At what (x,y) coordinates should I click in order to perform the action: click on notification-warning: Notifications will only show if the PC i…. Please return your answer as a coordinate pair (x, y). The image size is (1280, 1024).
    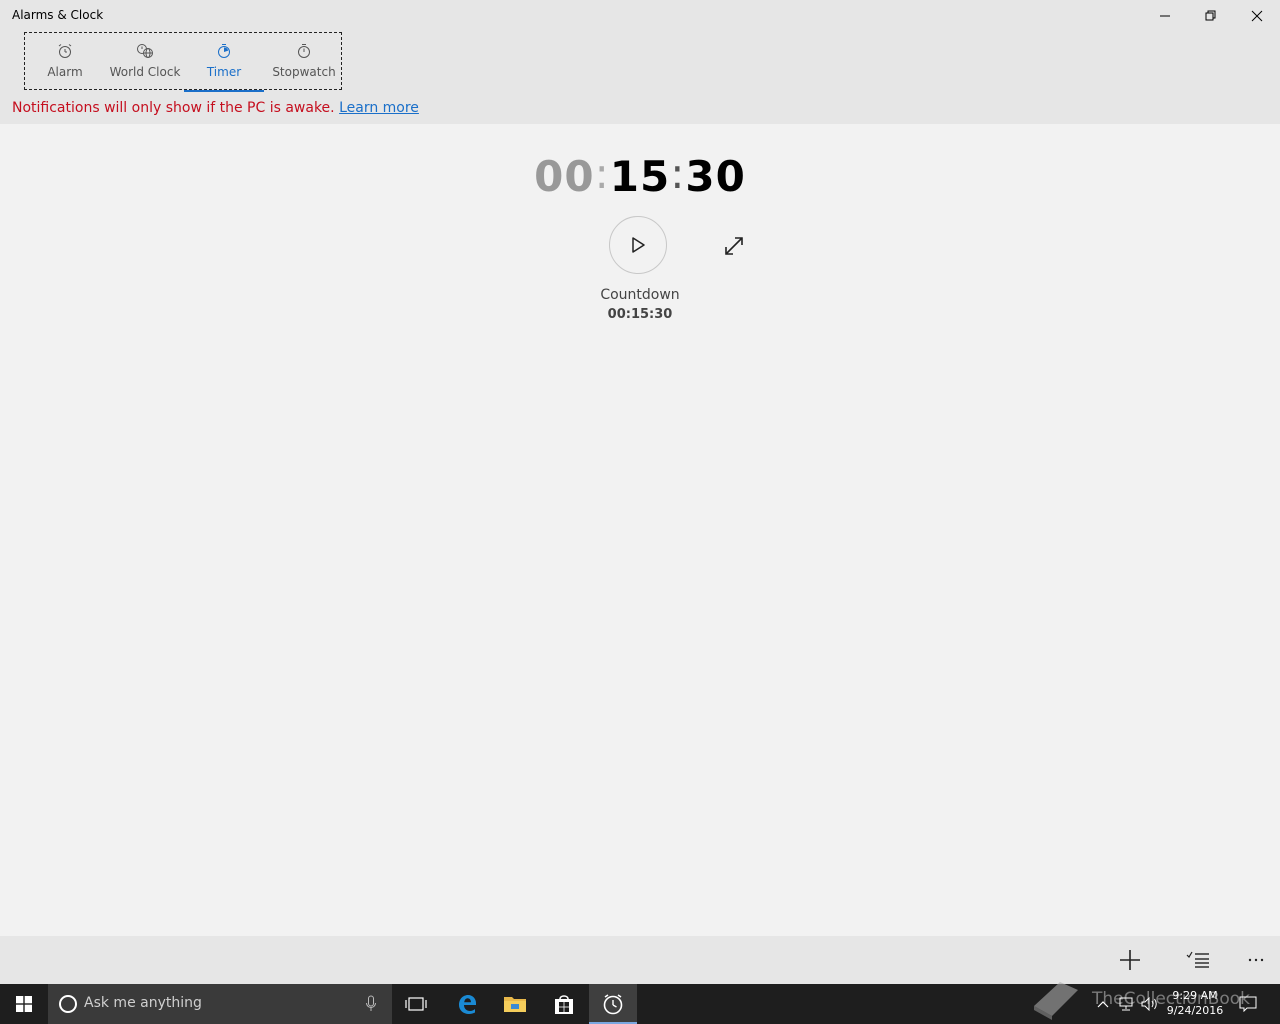
    Looking at the image, I should click on (215, 108).